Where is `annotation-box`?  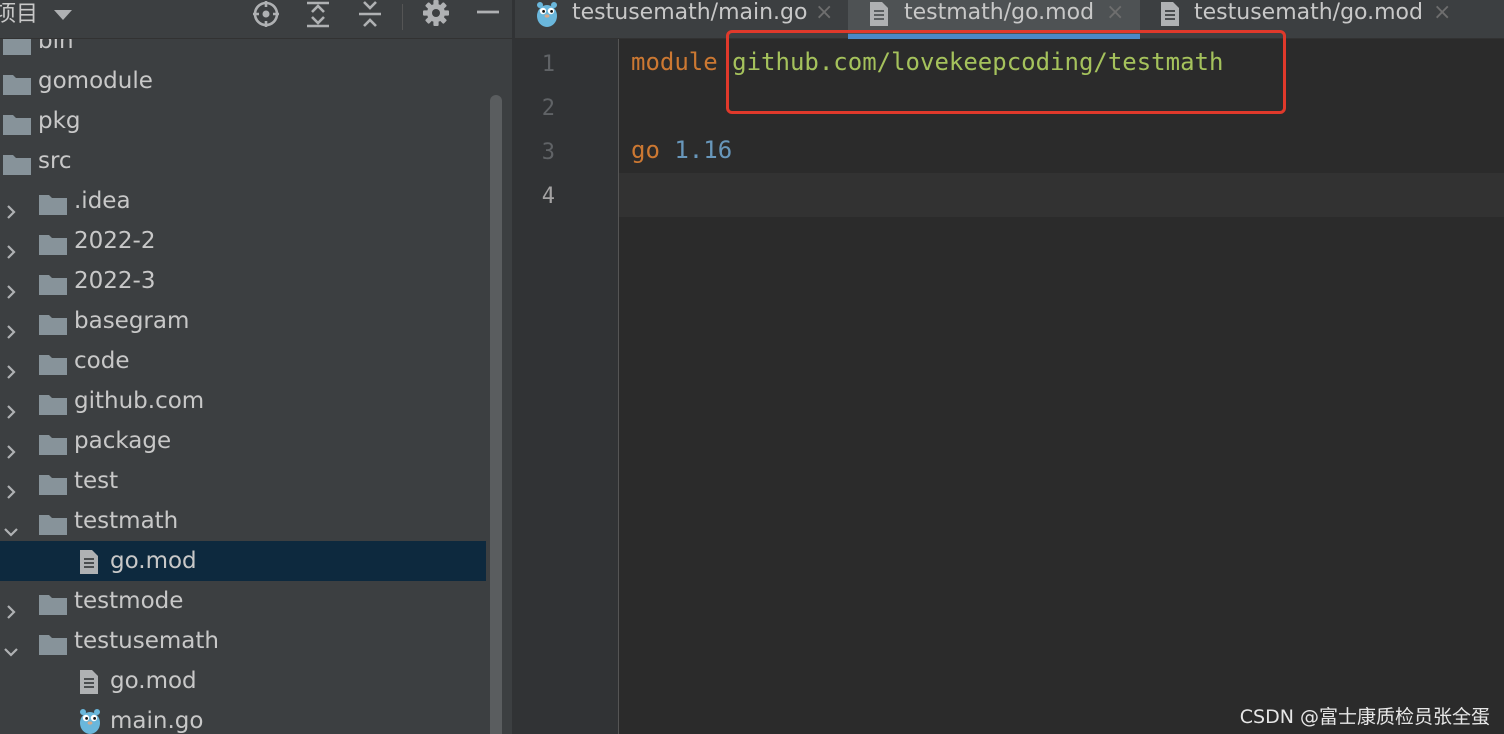
annotation-box is located at coordinates (1006, 72).